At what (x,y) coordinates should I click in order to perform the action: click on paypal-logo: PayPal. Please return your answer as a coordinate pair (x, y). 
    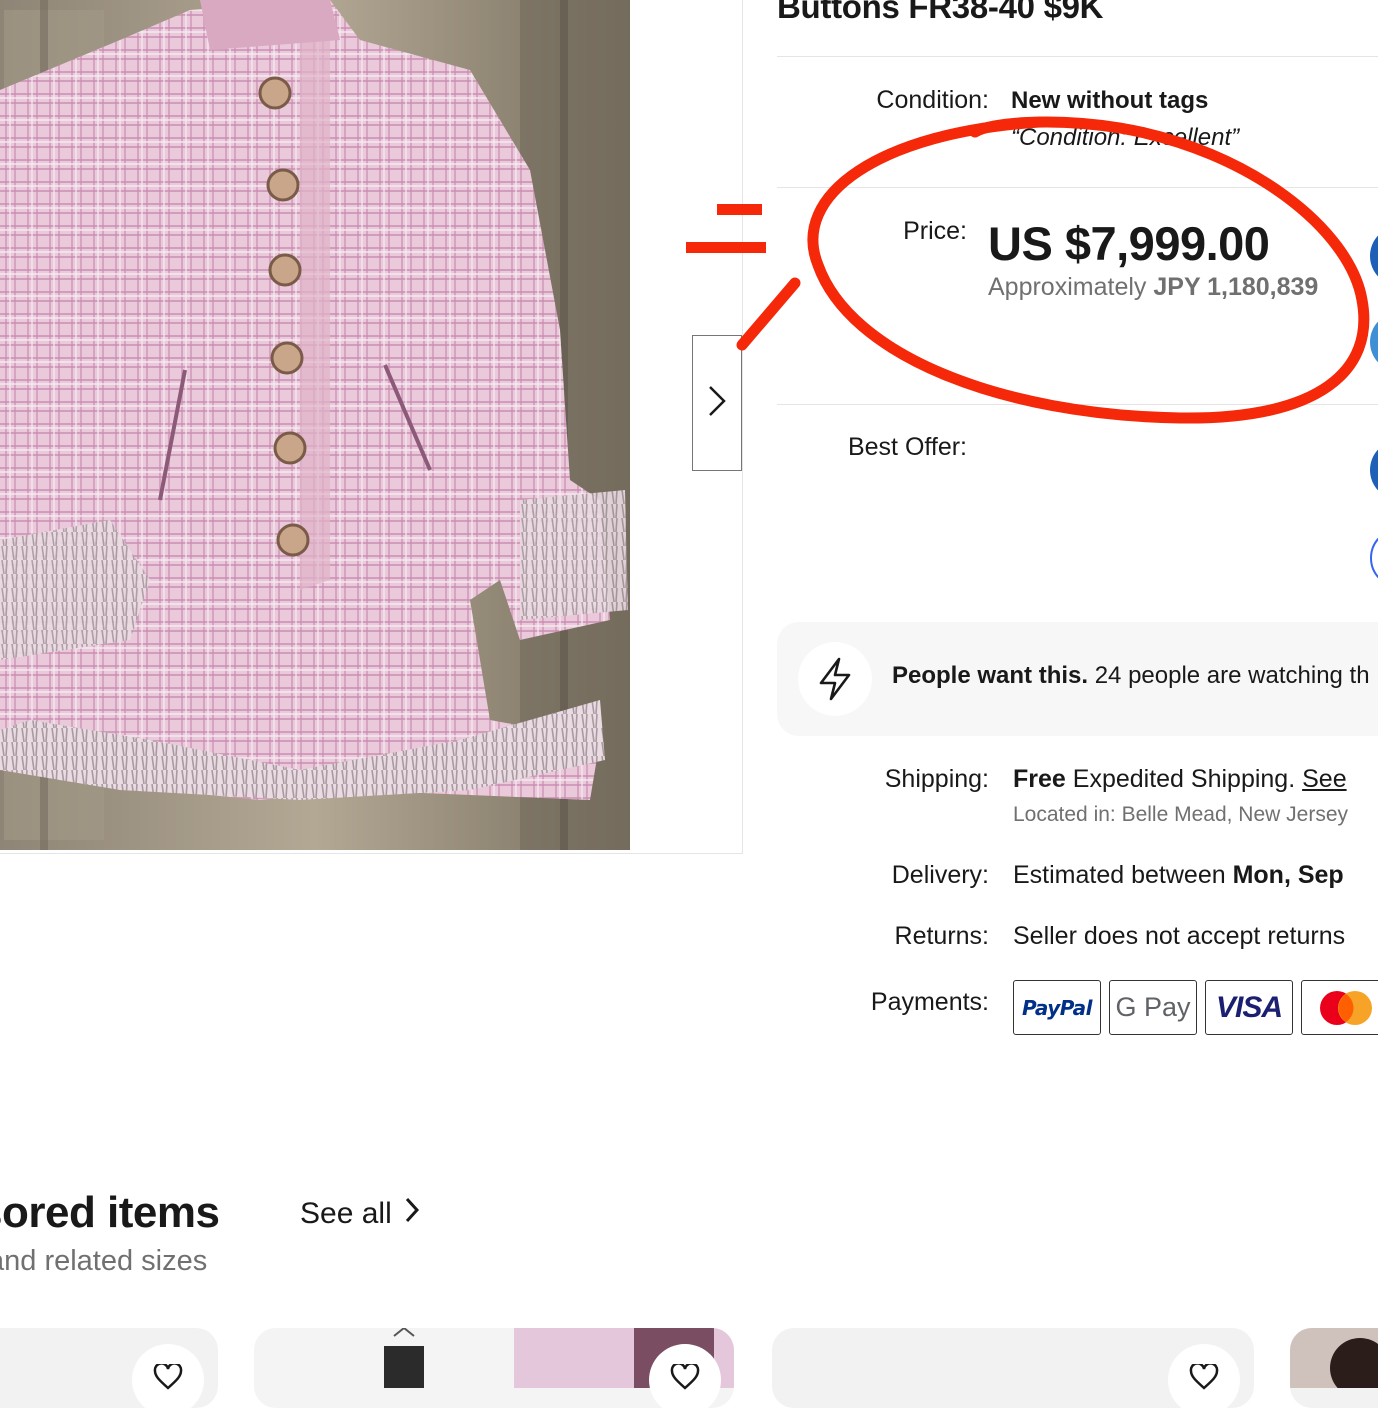
    Looking at the image, I should click on (1057, 1007).